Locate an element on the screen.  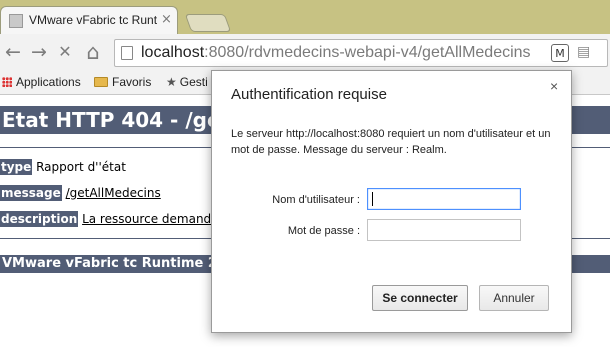
password-field is located at coordinates (444, 230).